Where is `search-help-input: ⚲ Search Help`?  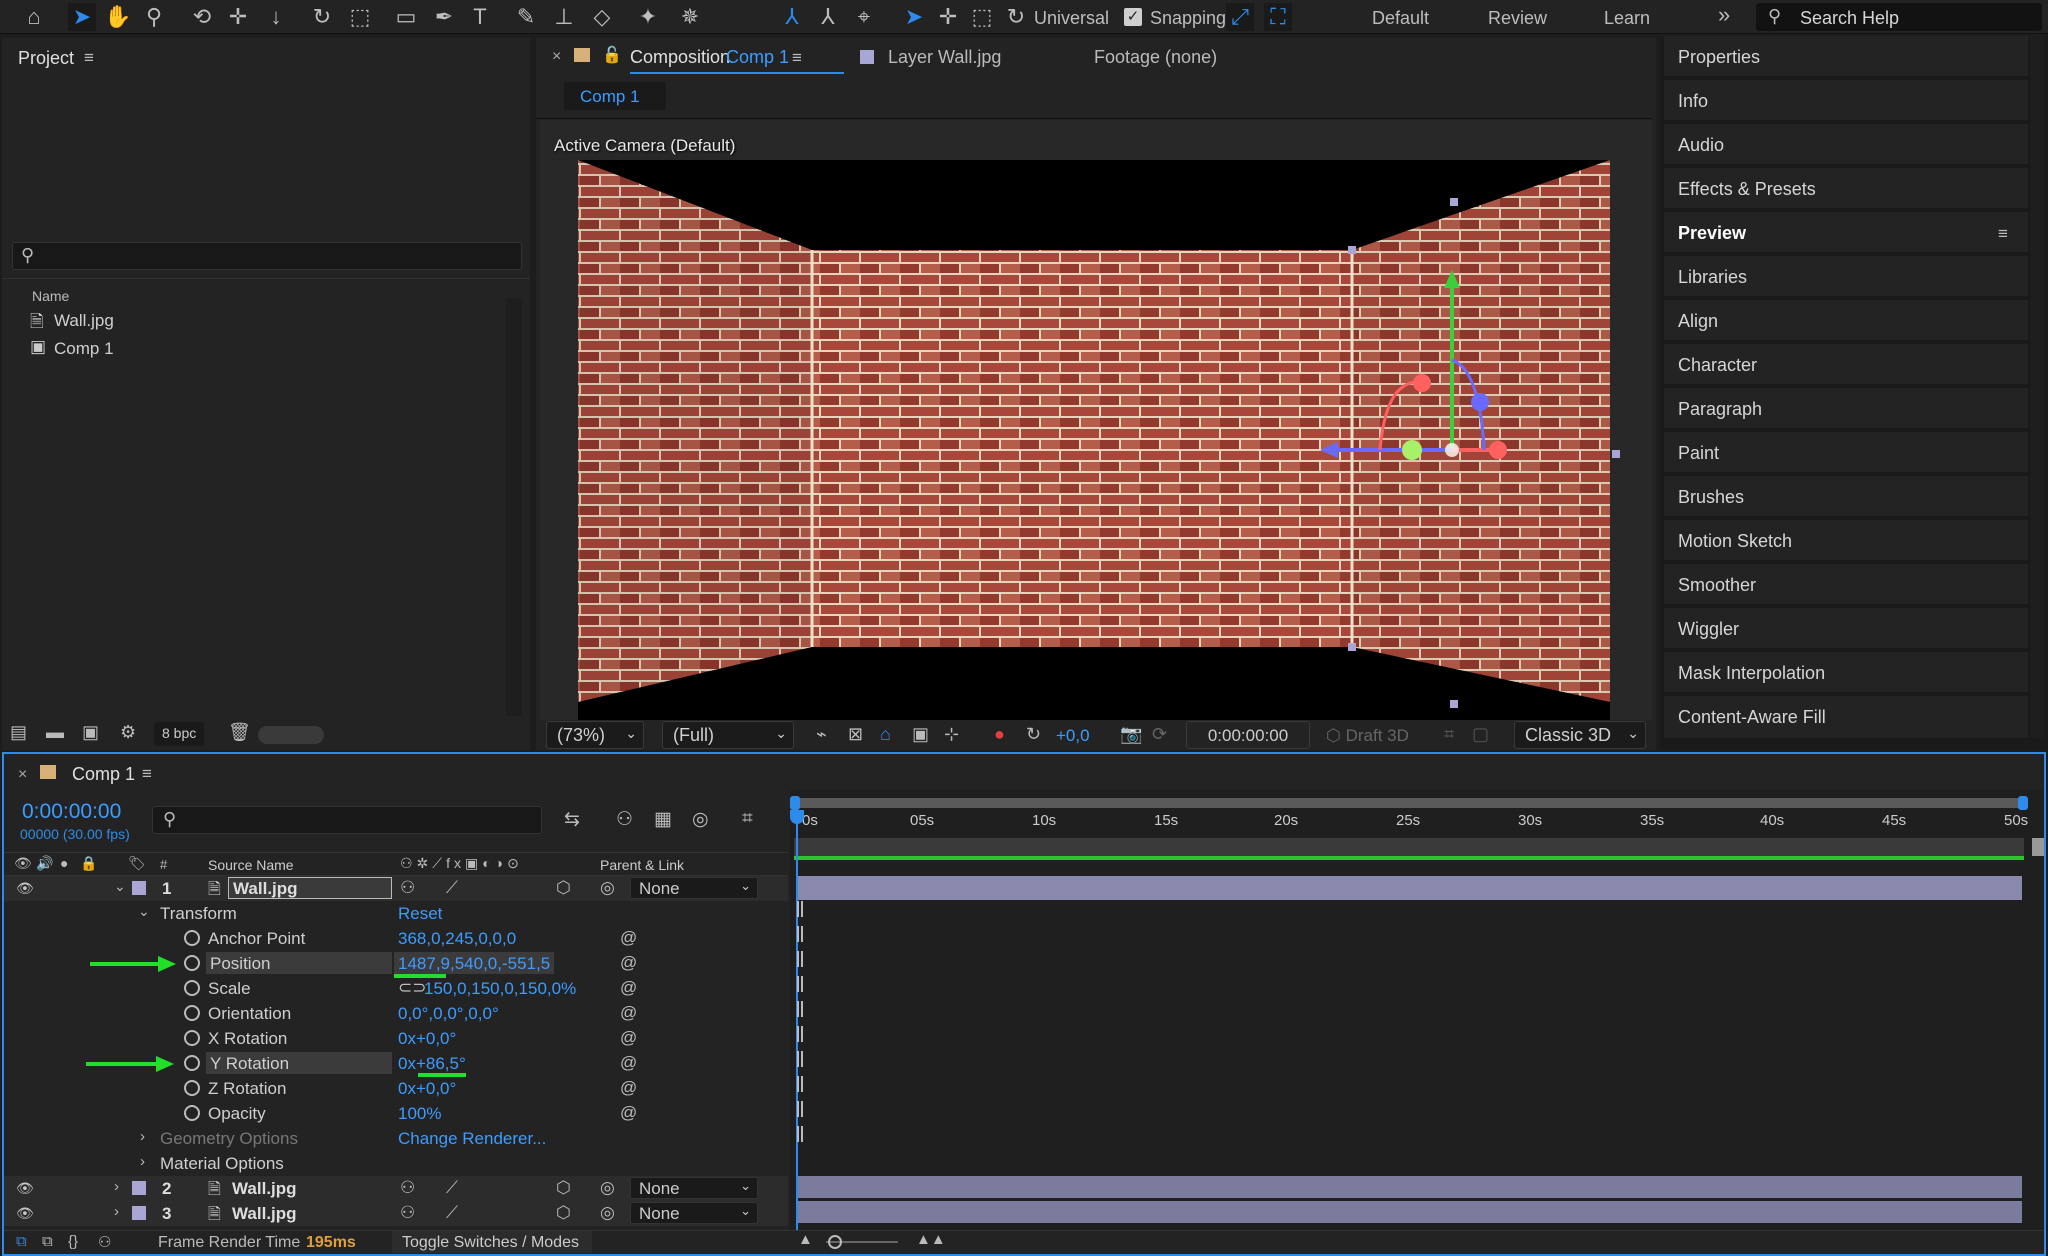
search-help-input: ⚲ Search Help is located at coordinates (1899, 17).